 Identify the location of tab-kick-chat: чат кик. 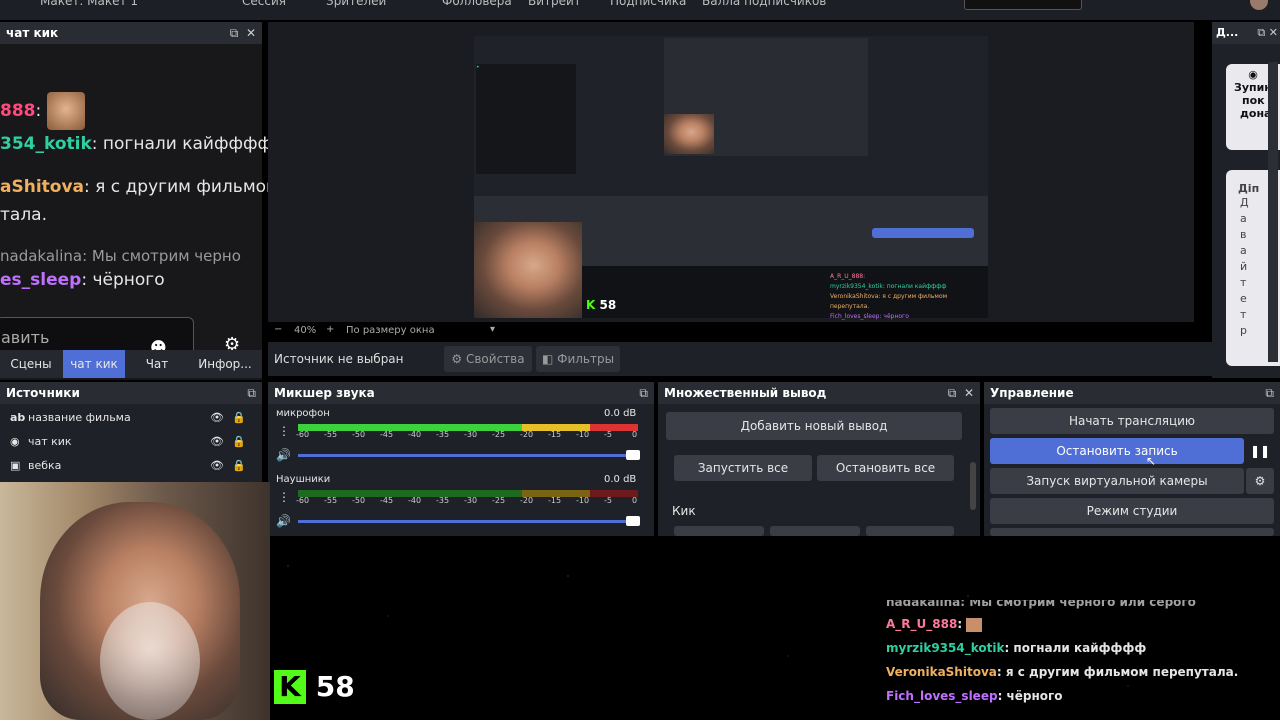
(94, 364).